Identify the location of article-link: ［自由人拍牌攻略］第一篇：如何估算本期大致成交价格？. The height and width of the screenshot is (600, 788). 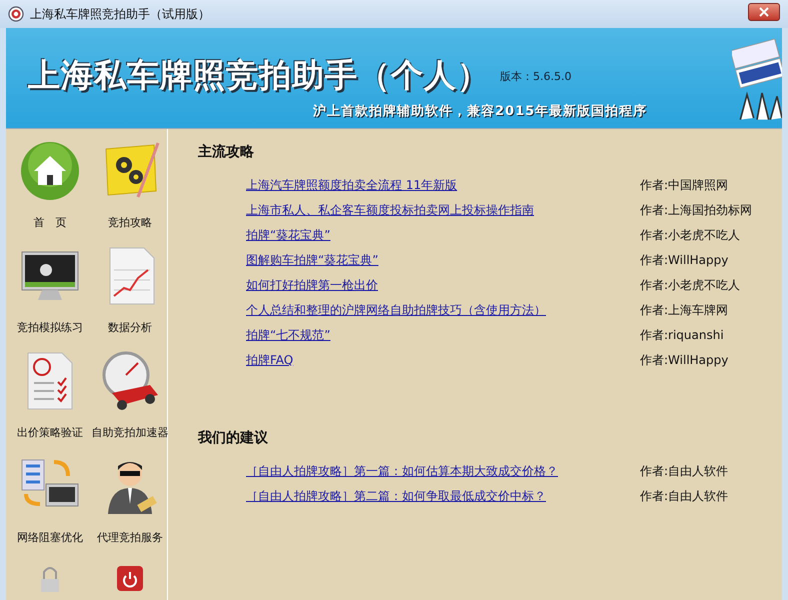
(443, 471).